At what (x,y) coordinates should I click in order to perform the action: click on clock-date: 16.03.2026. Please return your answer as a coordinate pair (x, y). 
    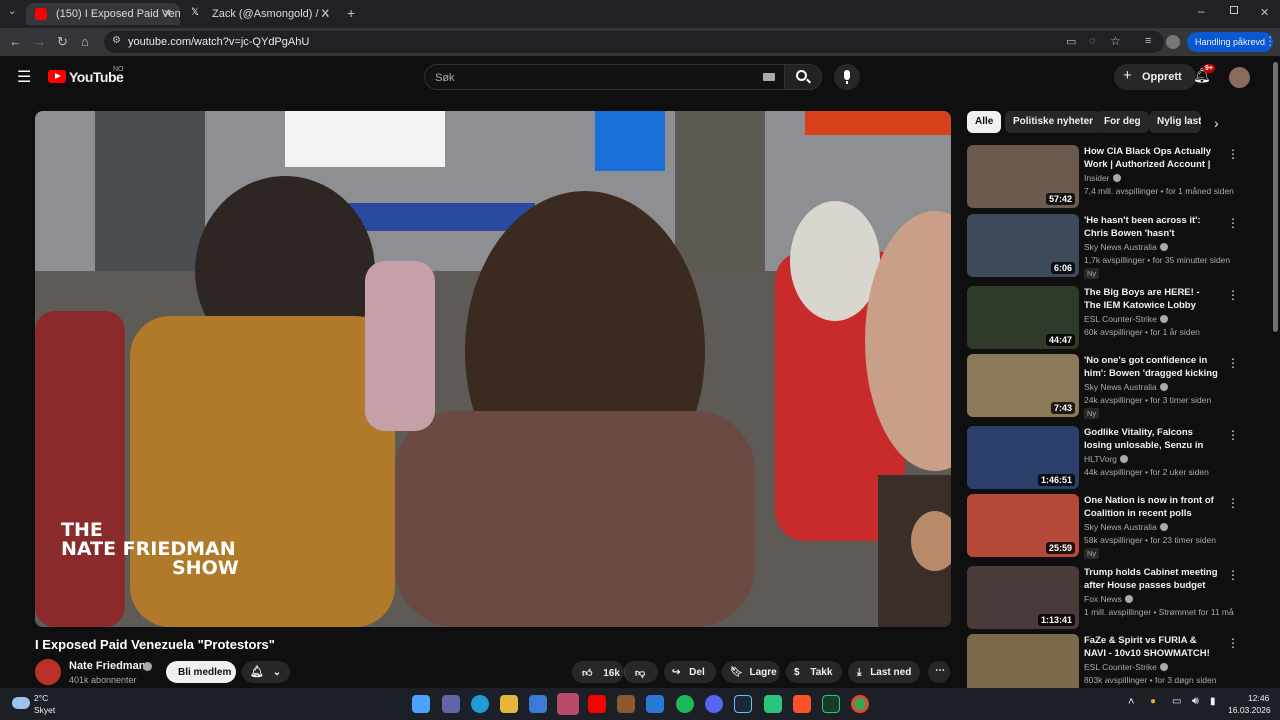
    Looking at the image, I should click on (1249, 710).